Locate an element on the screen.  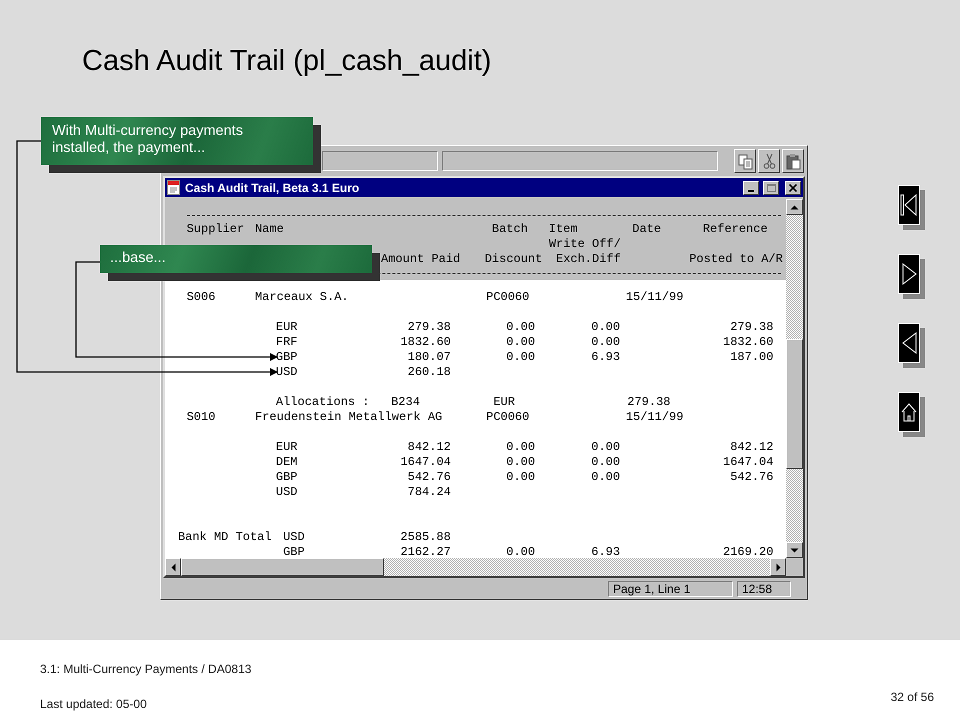
column-heading: Reference is located at coordinates (735, 229).